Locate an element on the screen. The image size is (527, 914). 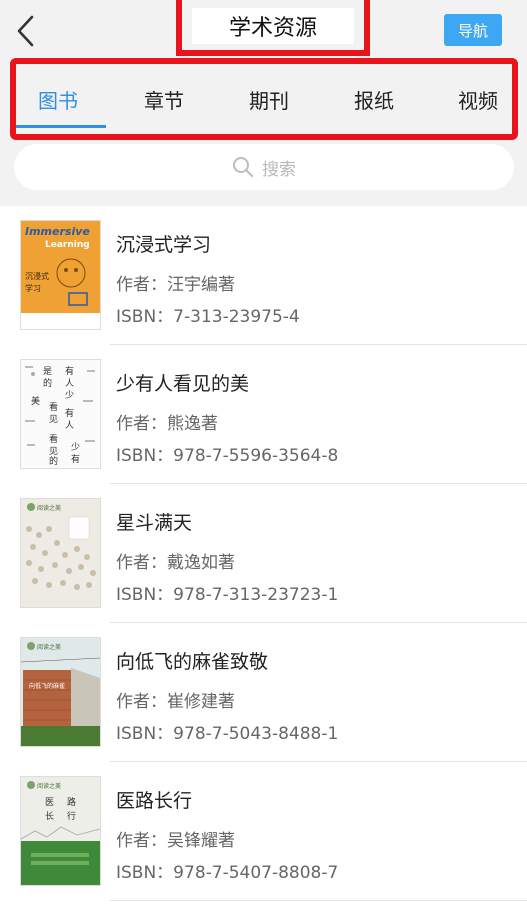
book-isbn: ISBN：978-7-313-23723-1 is located at coordinates (227, 595).